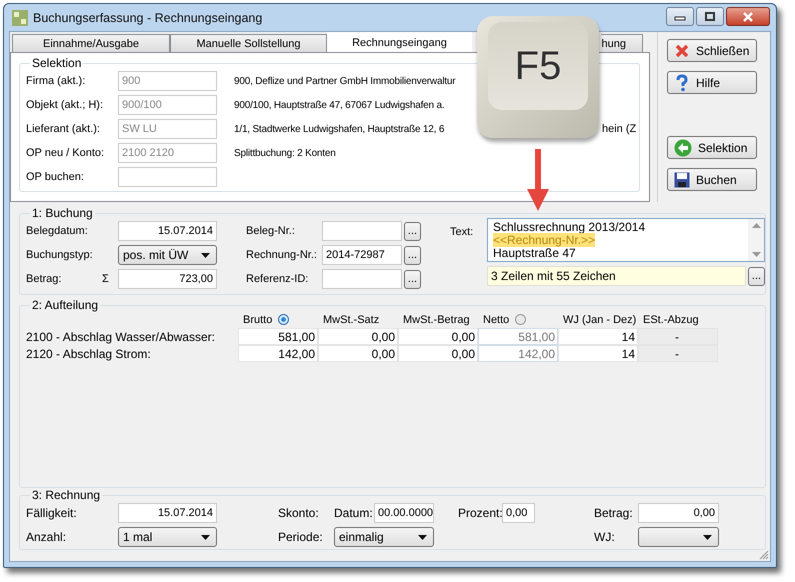 The image size is (795, 582). I want to click on field-label: WJ:, so click(605, 537).